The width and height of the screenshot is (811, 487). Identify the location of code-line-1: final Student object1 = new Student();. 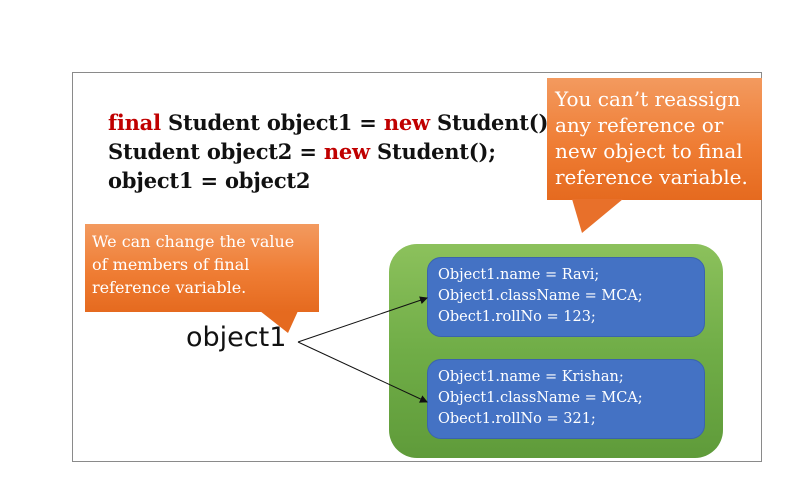
(332, 122).